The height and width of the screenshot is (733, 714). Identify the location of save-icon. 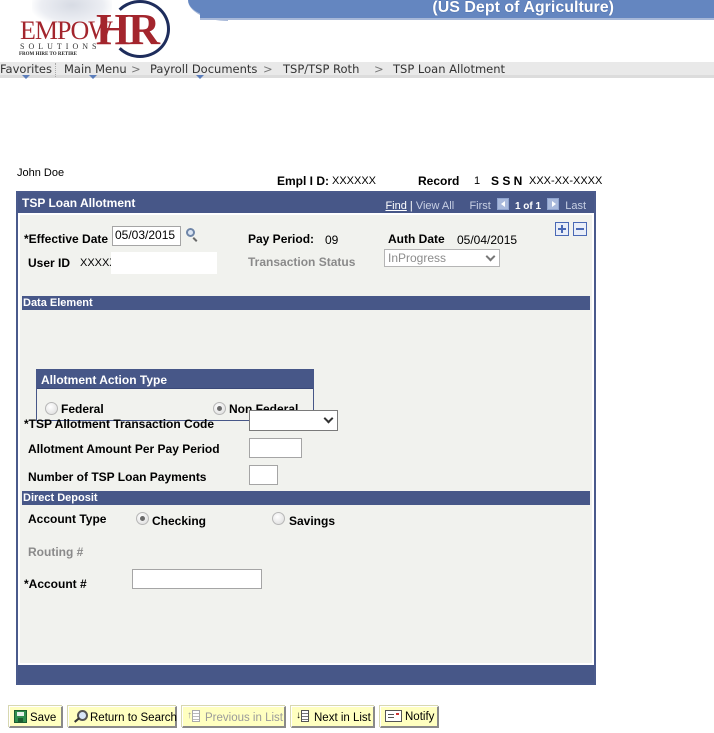
(20, 716).